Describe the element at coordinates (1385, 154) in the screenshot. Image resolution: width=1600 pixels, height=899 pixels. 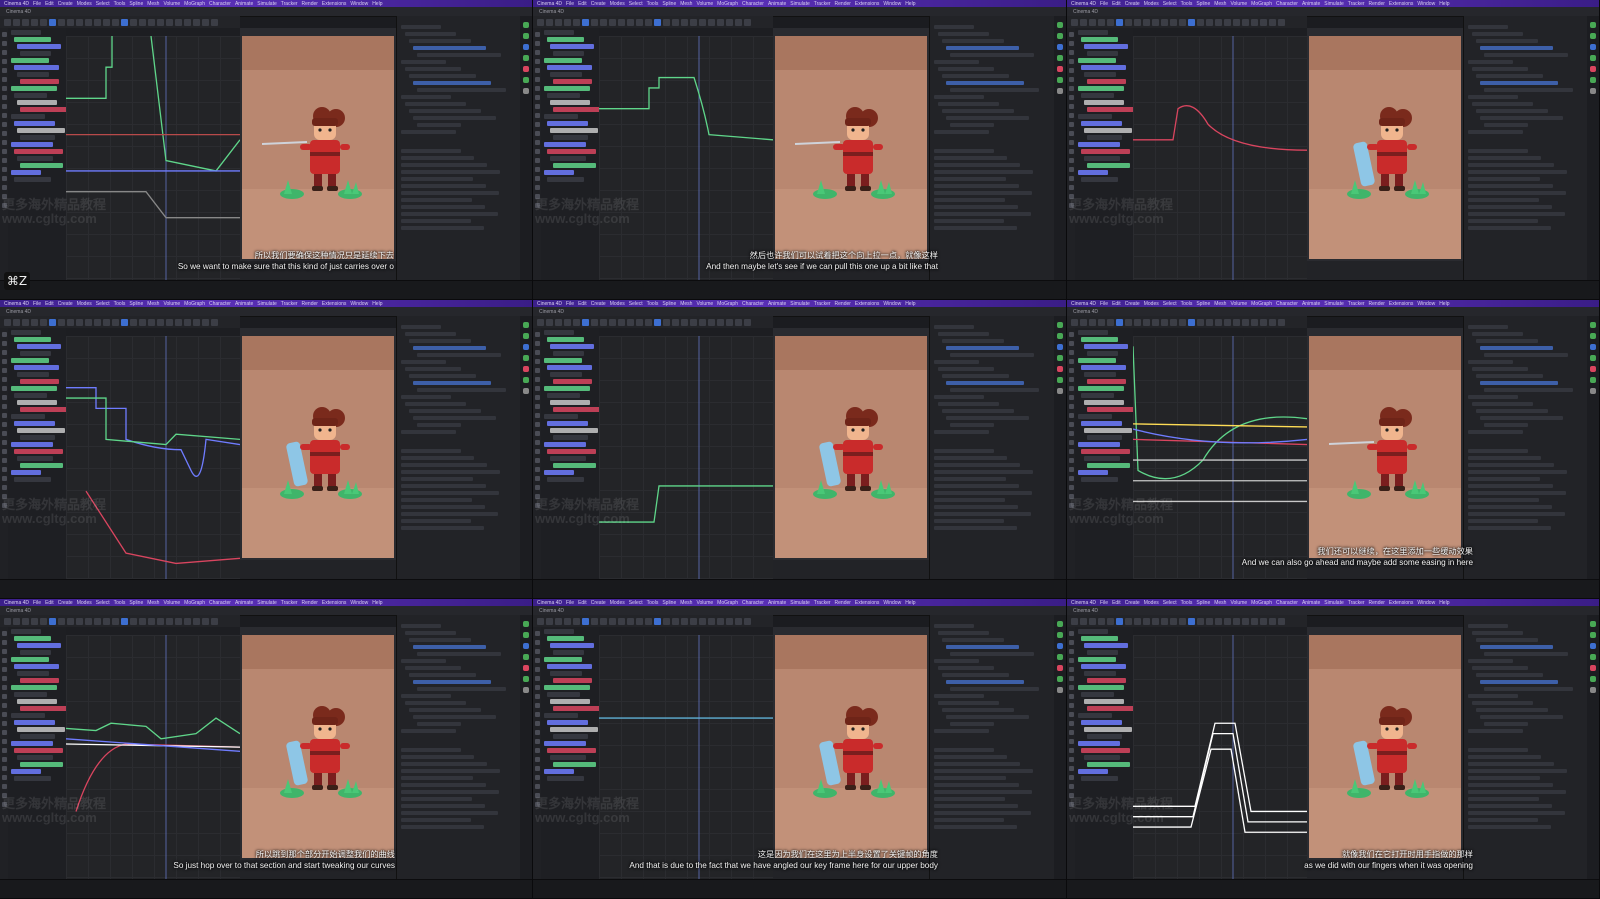
I see `viewport` at that location.